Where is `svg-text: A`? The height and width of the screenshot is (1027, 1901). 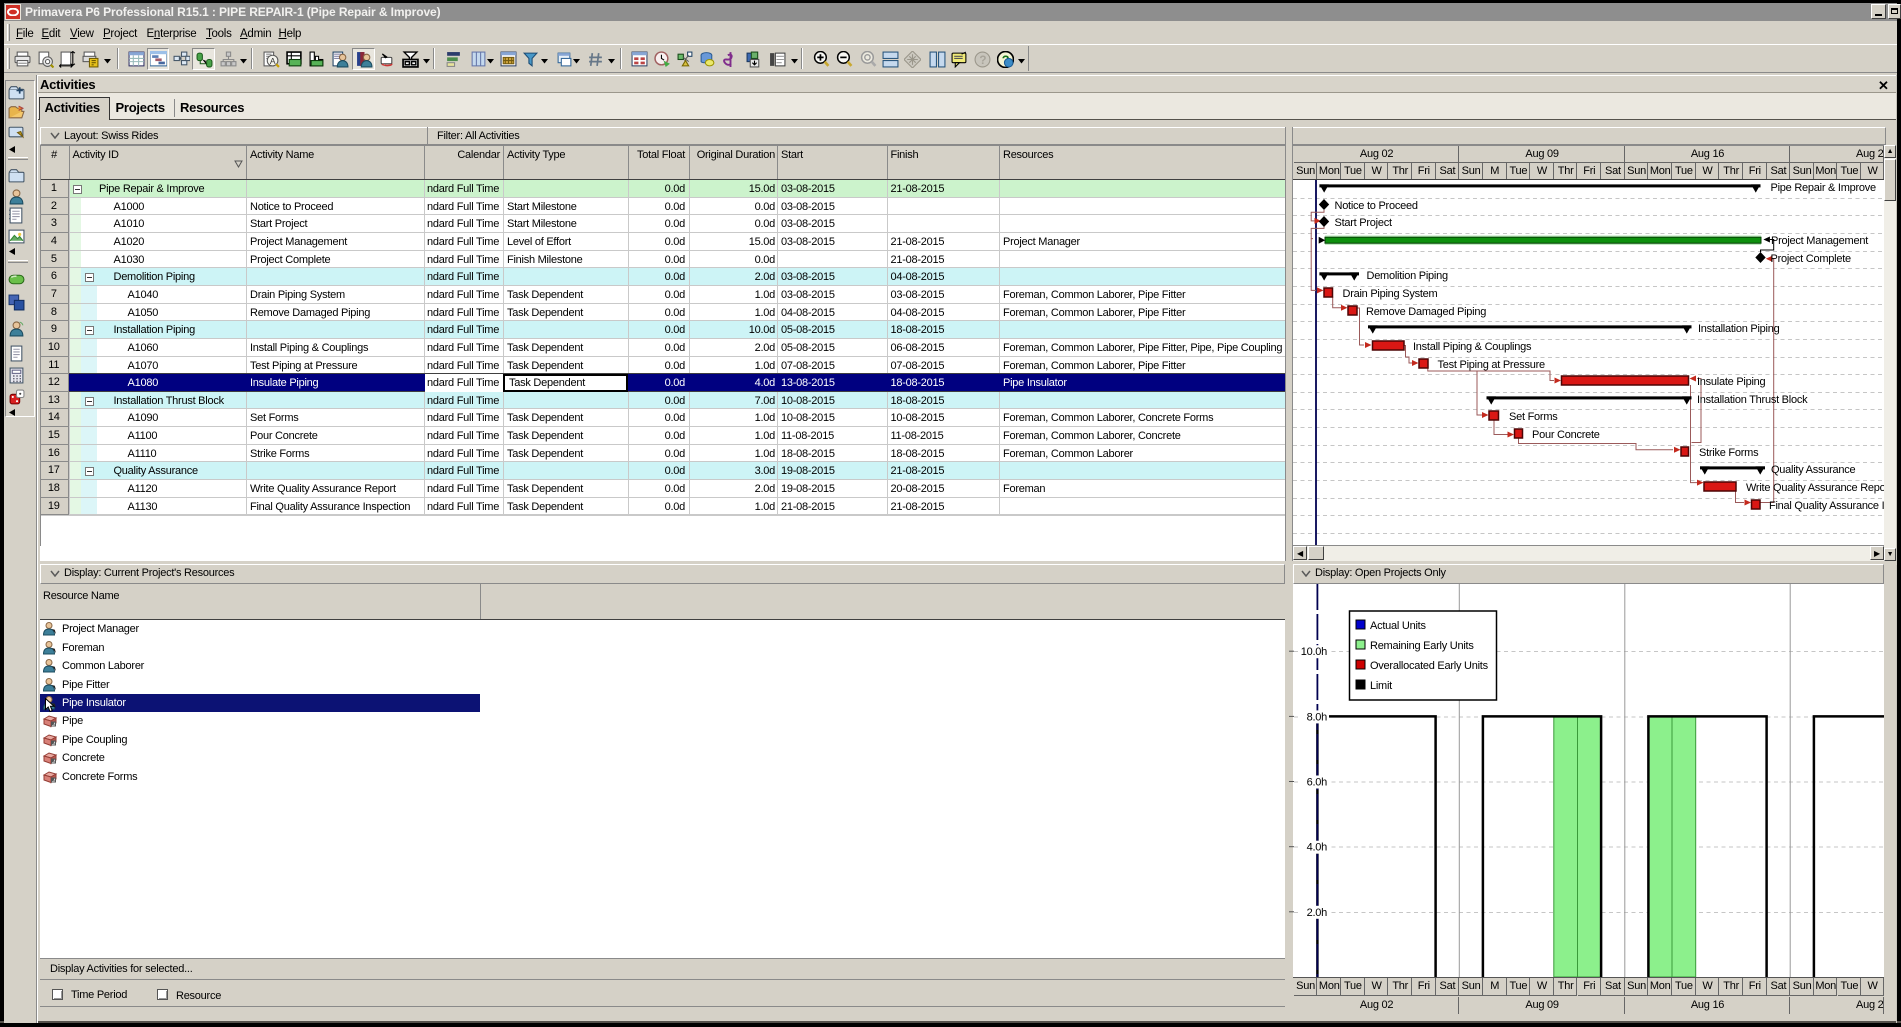
svg-text: A is located at coordinates (273, 61).